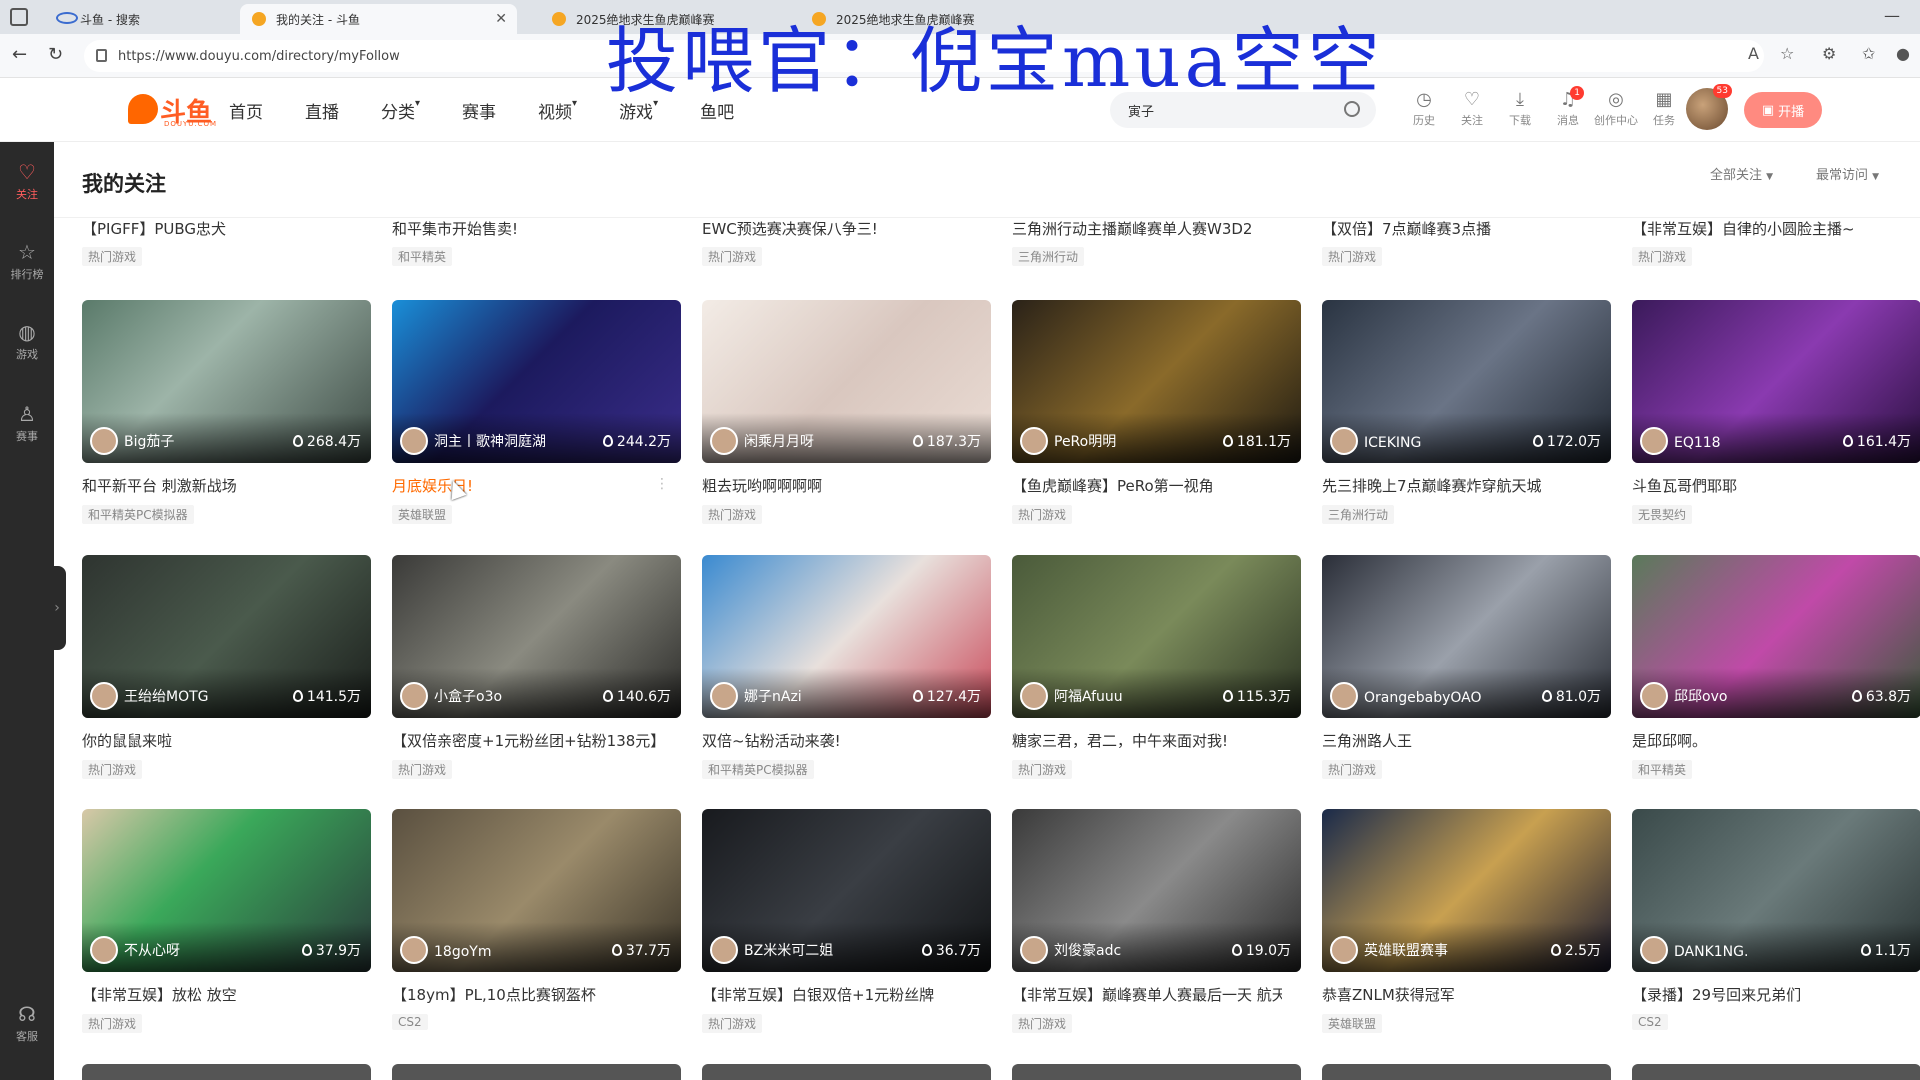 The width and height of the screenshot is (1920, 1080). What do you see at coordinates (1776, 242) in the screenshot?
I see `partial-card: 【非常互娱】自律的小圆脸主播~ 热门游戏` at bounding box center [1776, 242].